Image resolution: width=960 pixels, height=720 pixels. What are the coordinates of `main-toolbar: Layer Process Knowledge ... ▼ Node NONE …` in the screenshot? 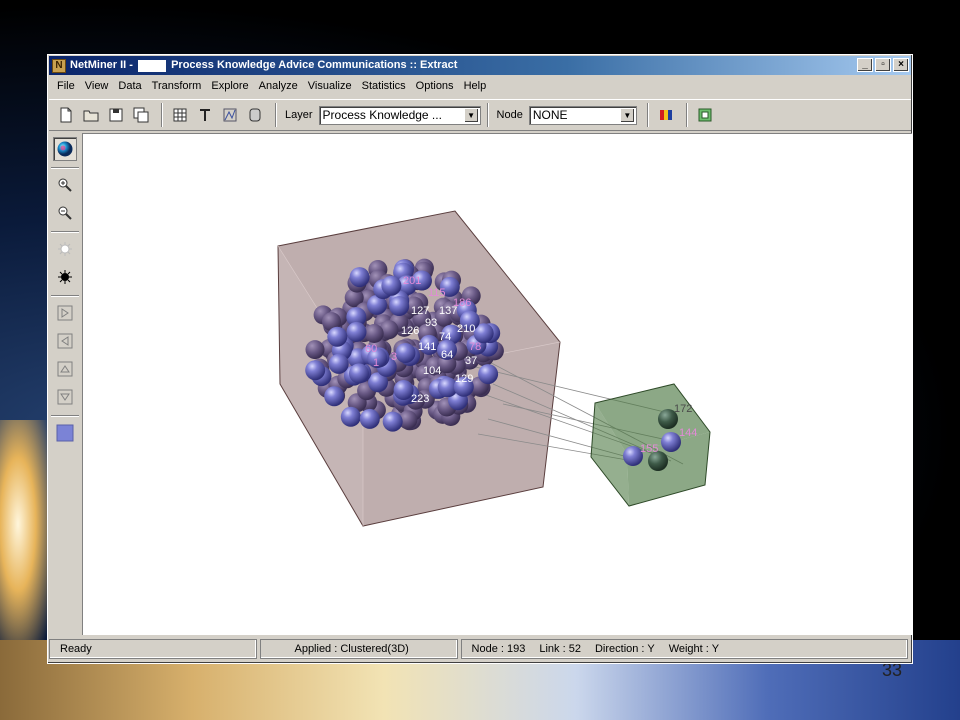 It's located at (480, 115).